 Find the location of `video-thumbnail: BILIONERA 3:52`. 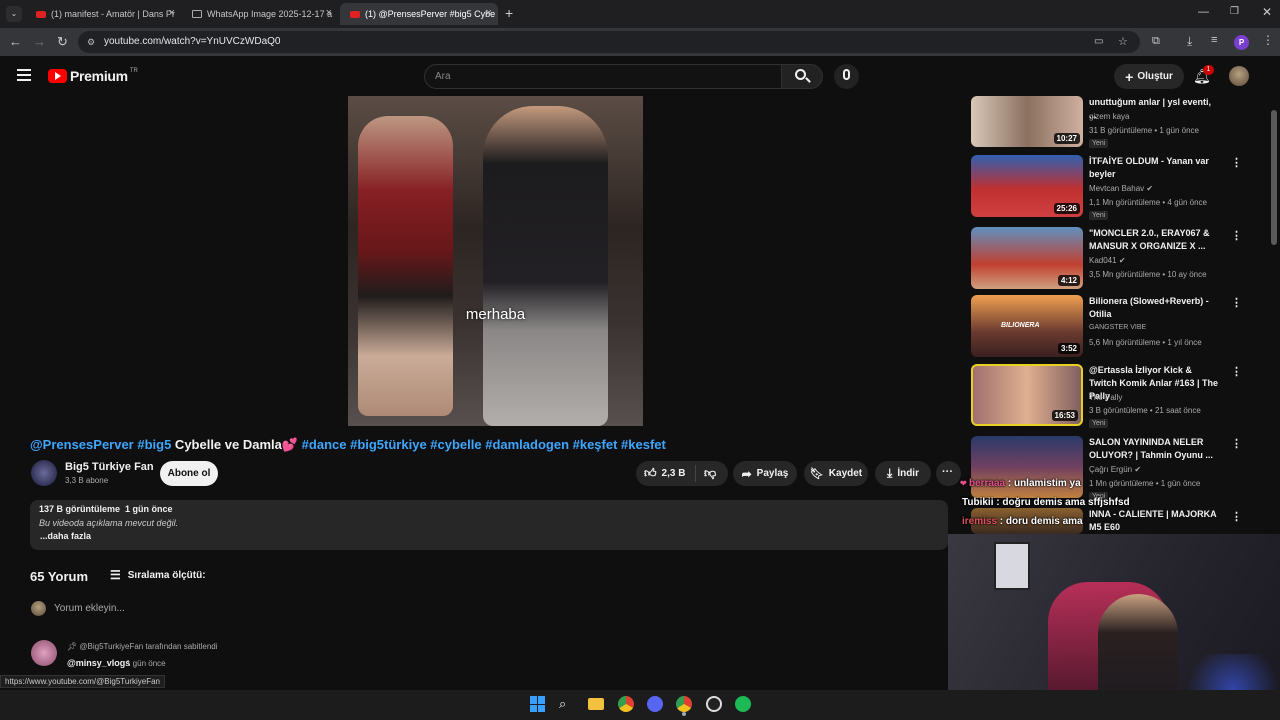

video-thumbnail: BILIONERA 3:52 is located at coordinates (1027, 326).